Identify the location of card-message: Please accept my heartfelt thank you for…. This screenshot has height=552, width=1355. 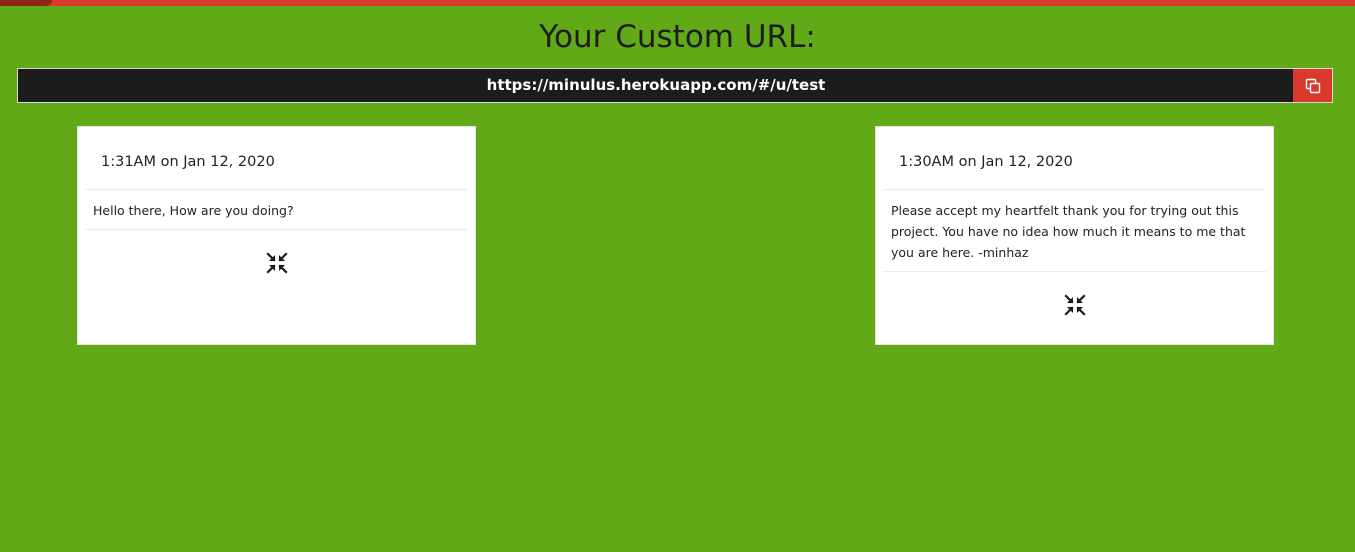
(1074, 231).